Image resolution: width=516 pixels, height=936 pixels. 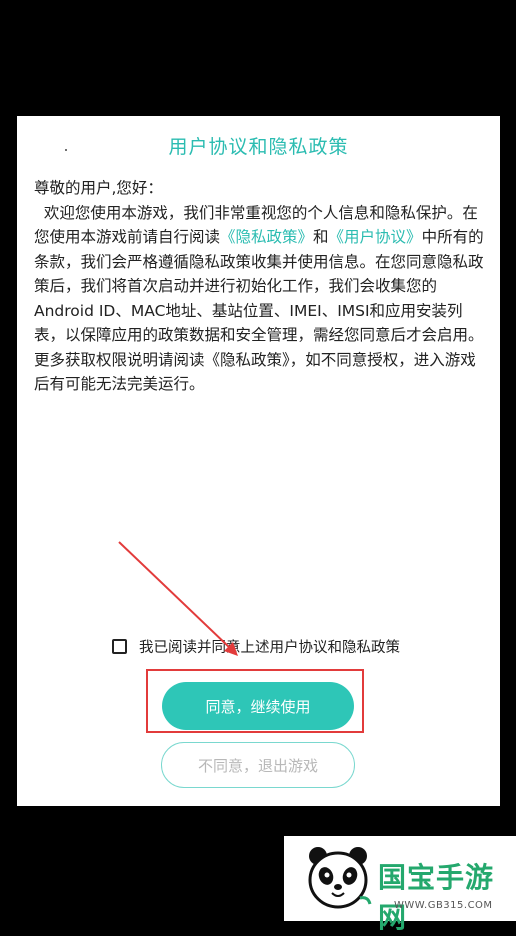 I want to click on paragraph-part-2: 和, so click(x=321, y=237).